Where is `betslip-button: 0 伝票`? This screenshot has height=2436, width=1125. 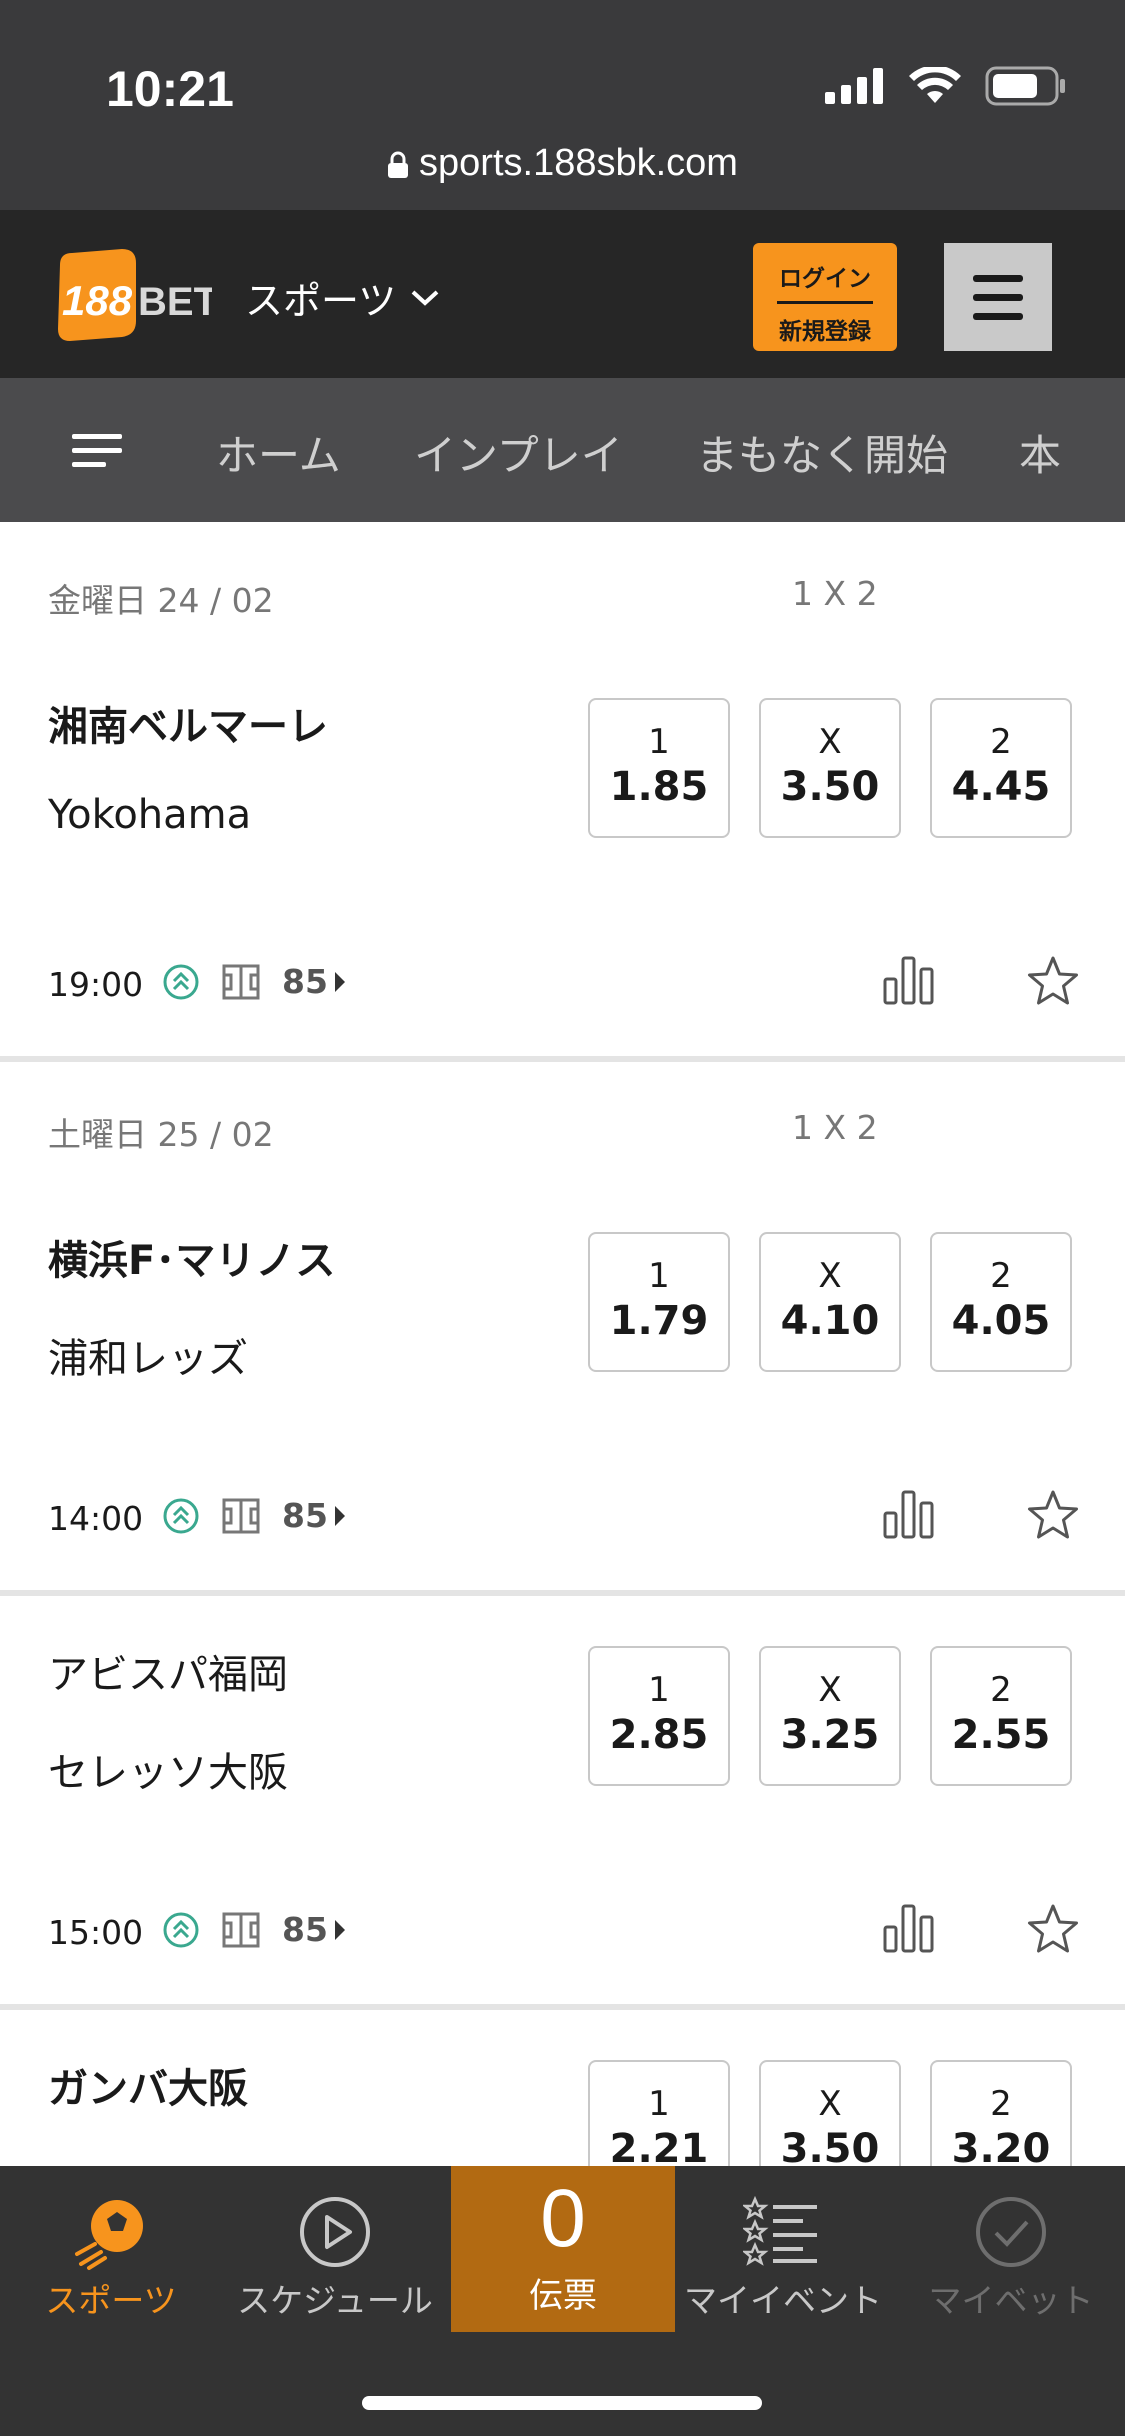
betslip-button: 0 伝票 is located at coordinates (563, 2249).